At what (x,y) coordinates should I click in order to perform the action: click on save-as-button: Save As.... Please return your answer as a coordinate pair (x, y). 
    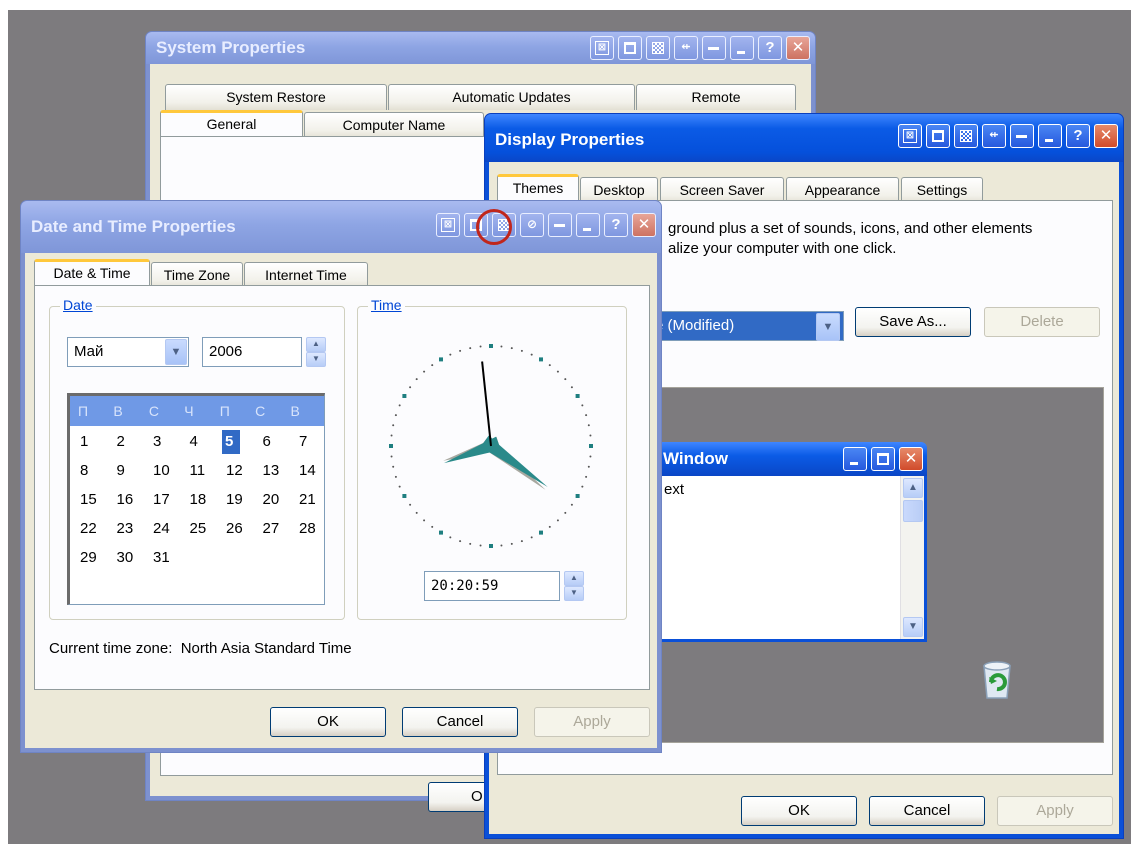
    Looking at the image, I should click on (913, 322).